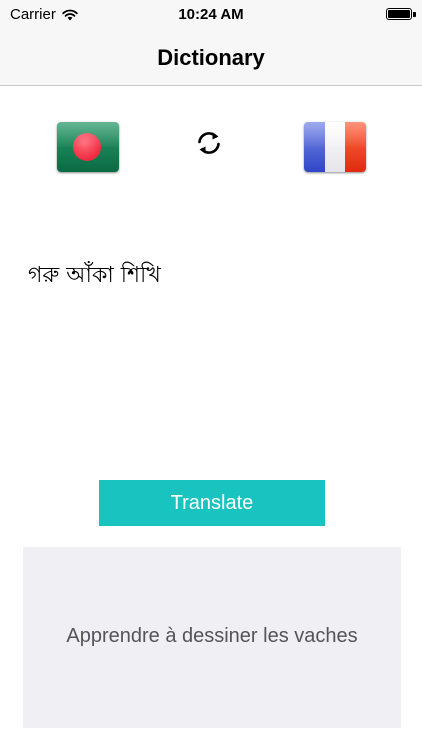 The image size is (422, 750). I want to click on target-language-flag, so click(335, 147).